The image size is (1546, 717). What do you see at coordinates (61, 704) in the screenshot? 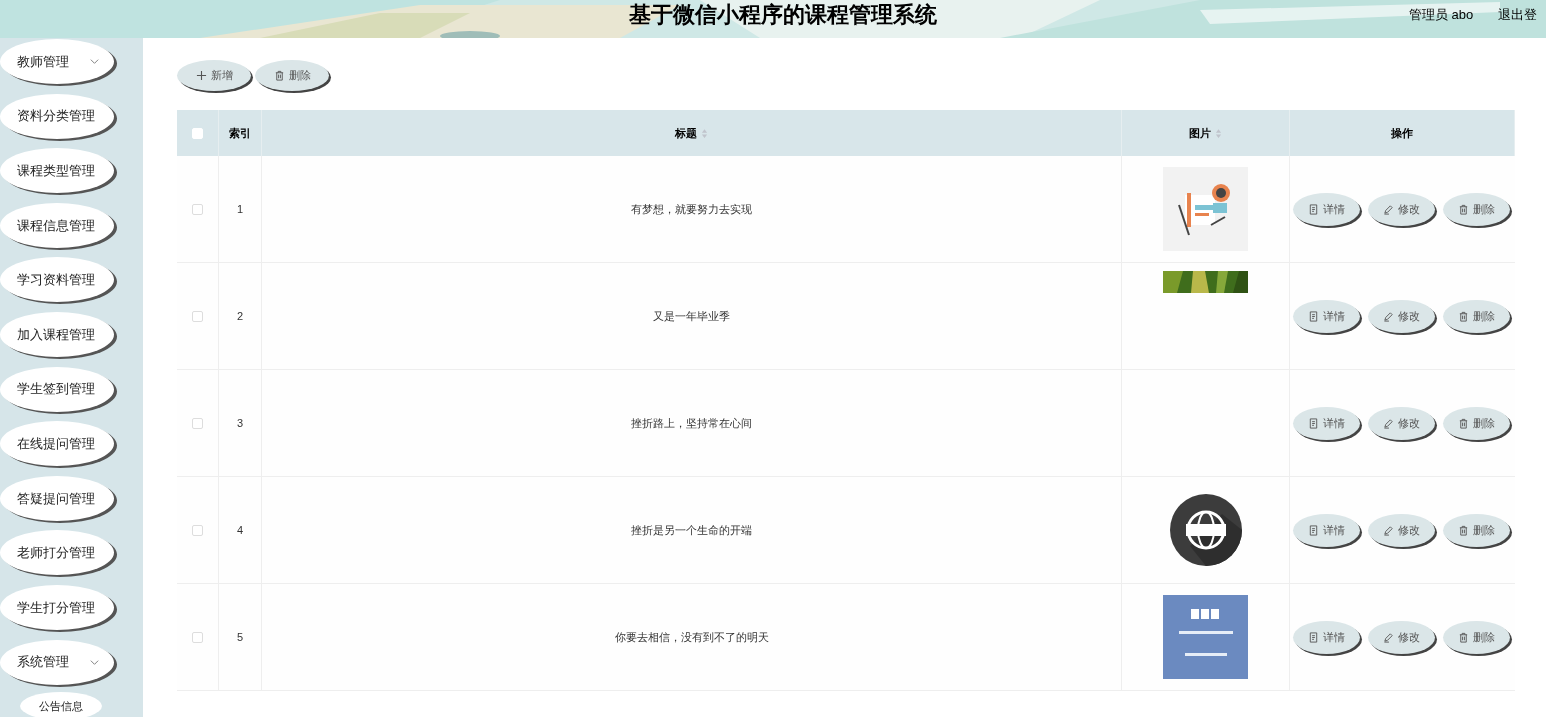
I see `submenu-item: 公告信息` at bounding box center [61, 704].